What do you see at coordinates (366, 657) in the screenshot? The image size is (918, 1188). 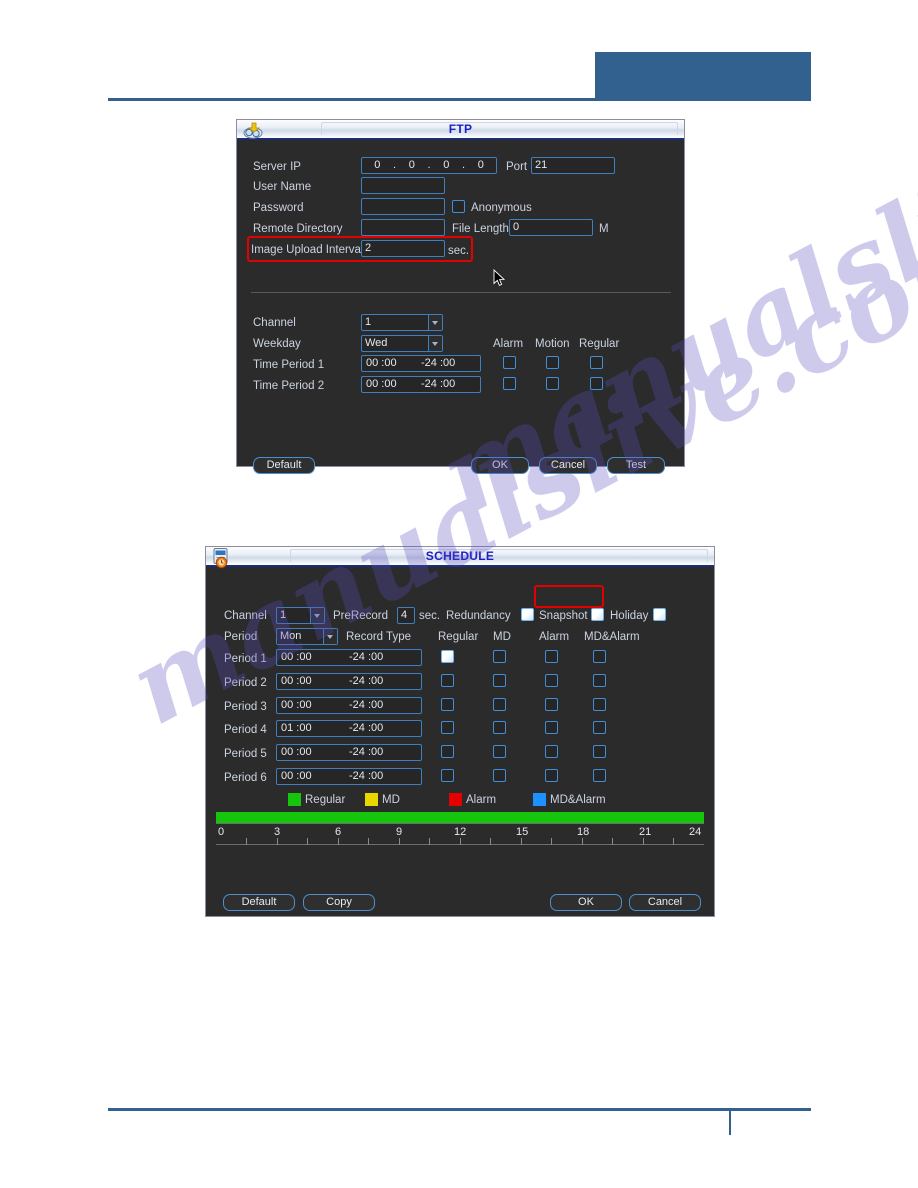 I see `period-1-end: -24 :00` at bounding box center [366, 657].